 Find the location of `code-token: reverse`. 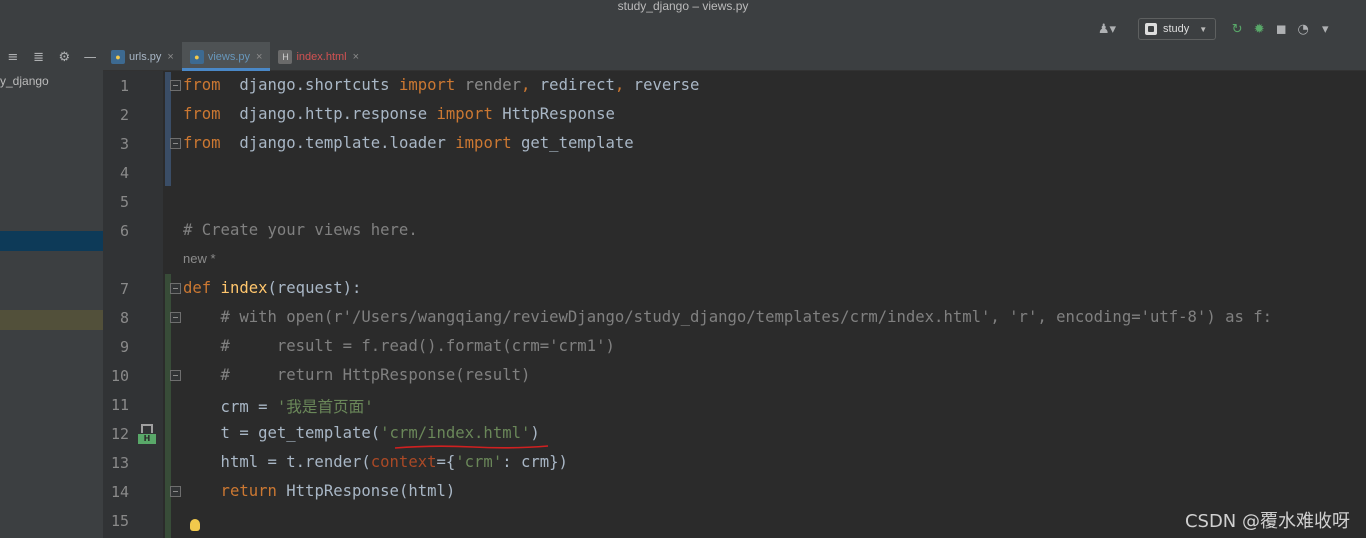

code-token: reverse is located at coordinates (662, 85).